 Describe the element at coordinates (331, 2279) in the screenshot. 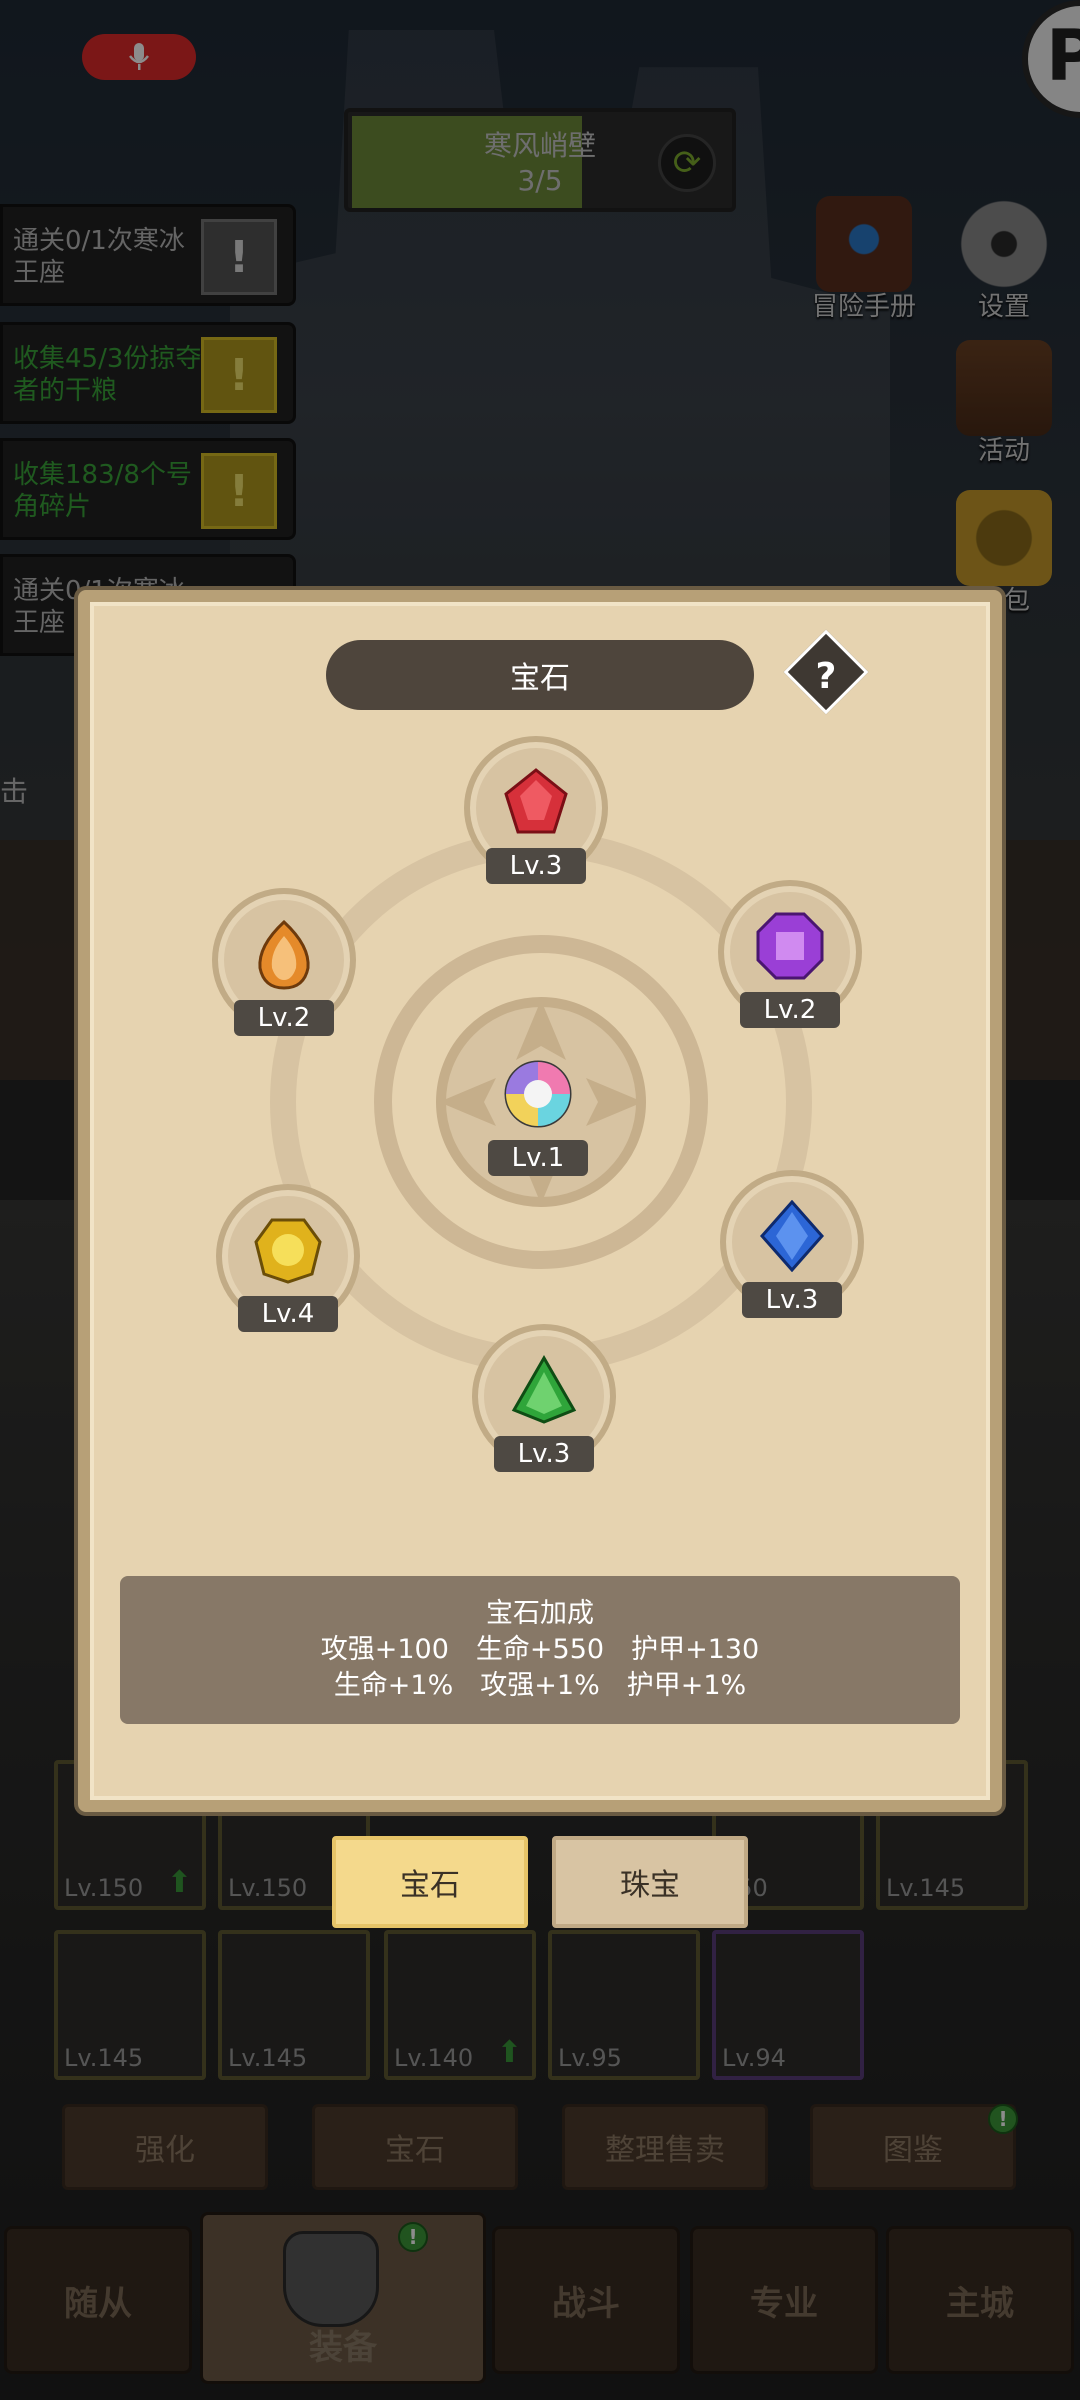

I see `armor-icon` at that location.